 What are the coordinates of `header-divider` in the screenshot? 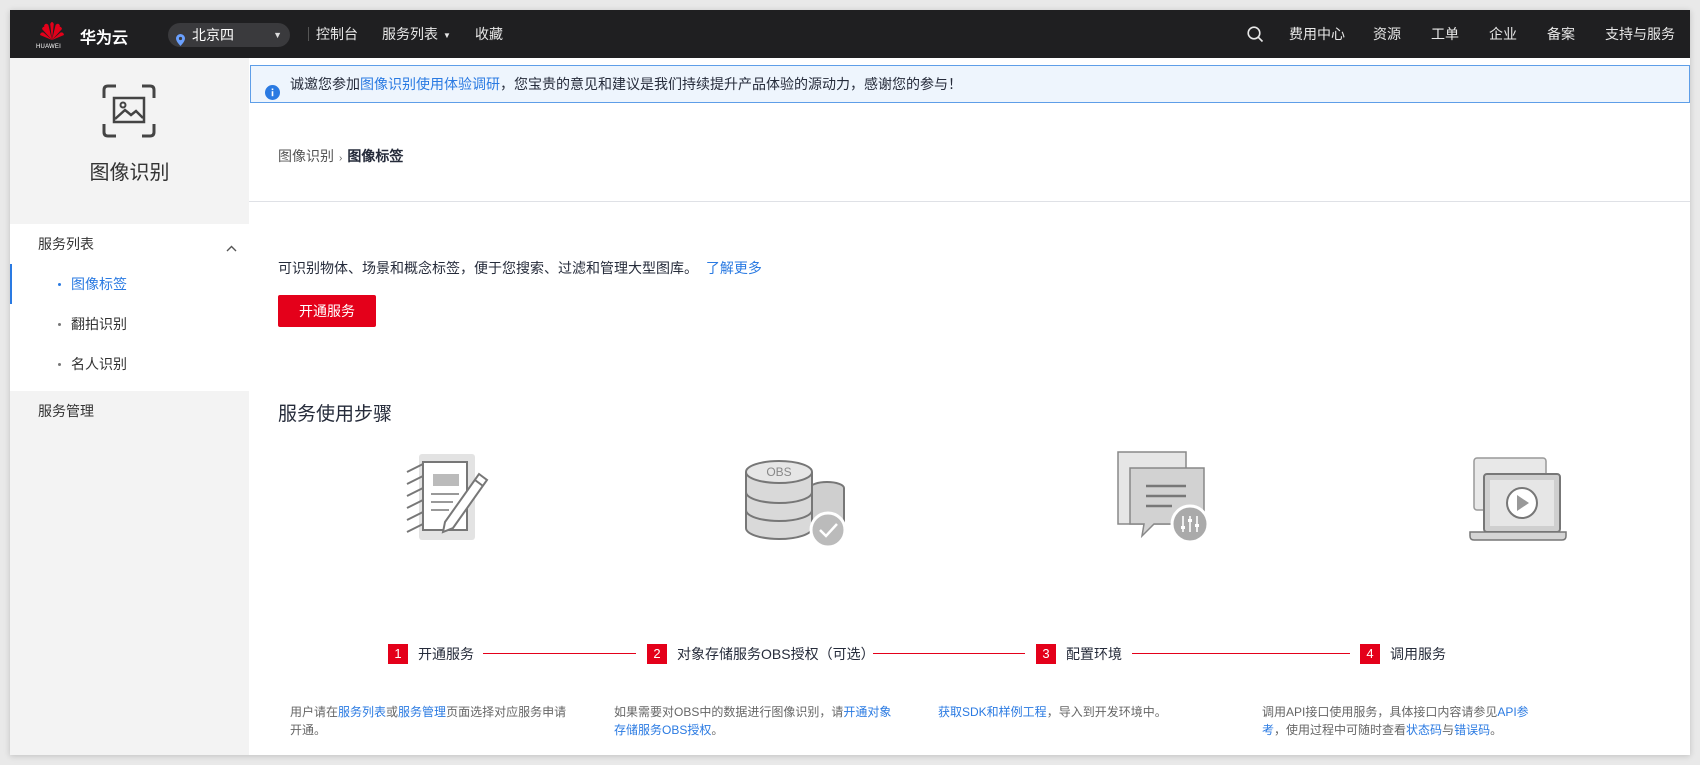 It's located at (969, 201).